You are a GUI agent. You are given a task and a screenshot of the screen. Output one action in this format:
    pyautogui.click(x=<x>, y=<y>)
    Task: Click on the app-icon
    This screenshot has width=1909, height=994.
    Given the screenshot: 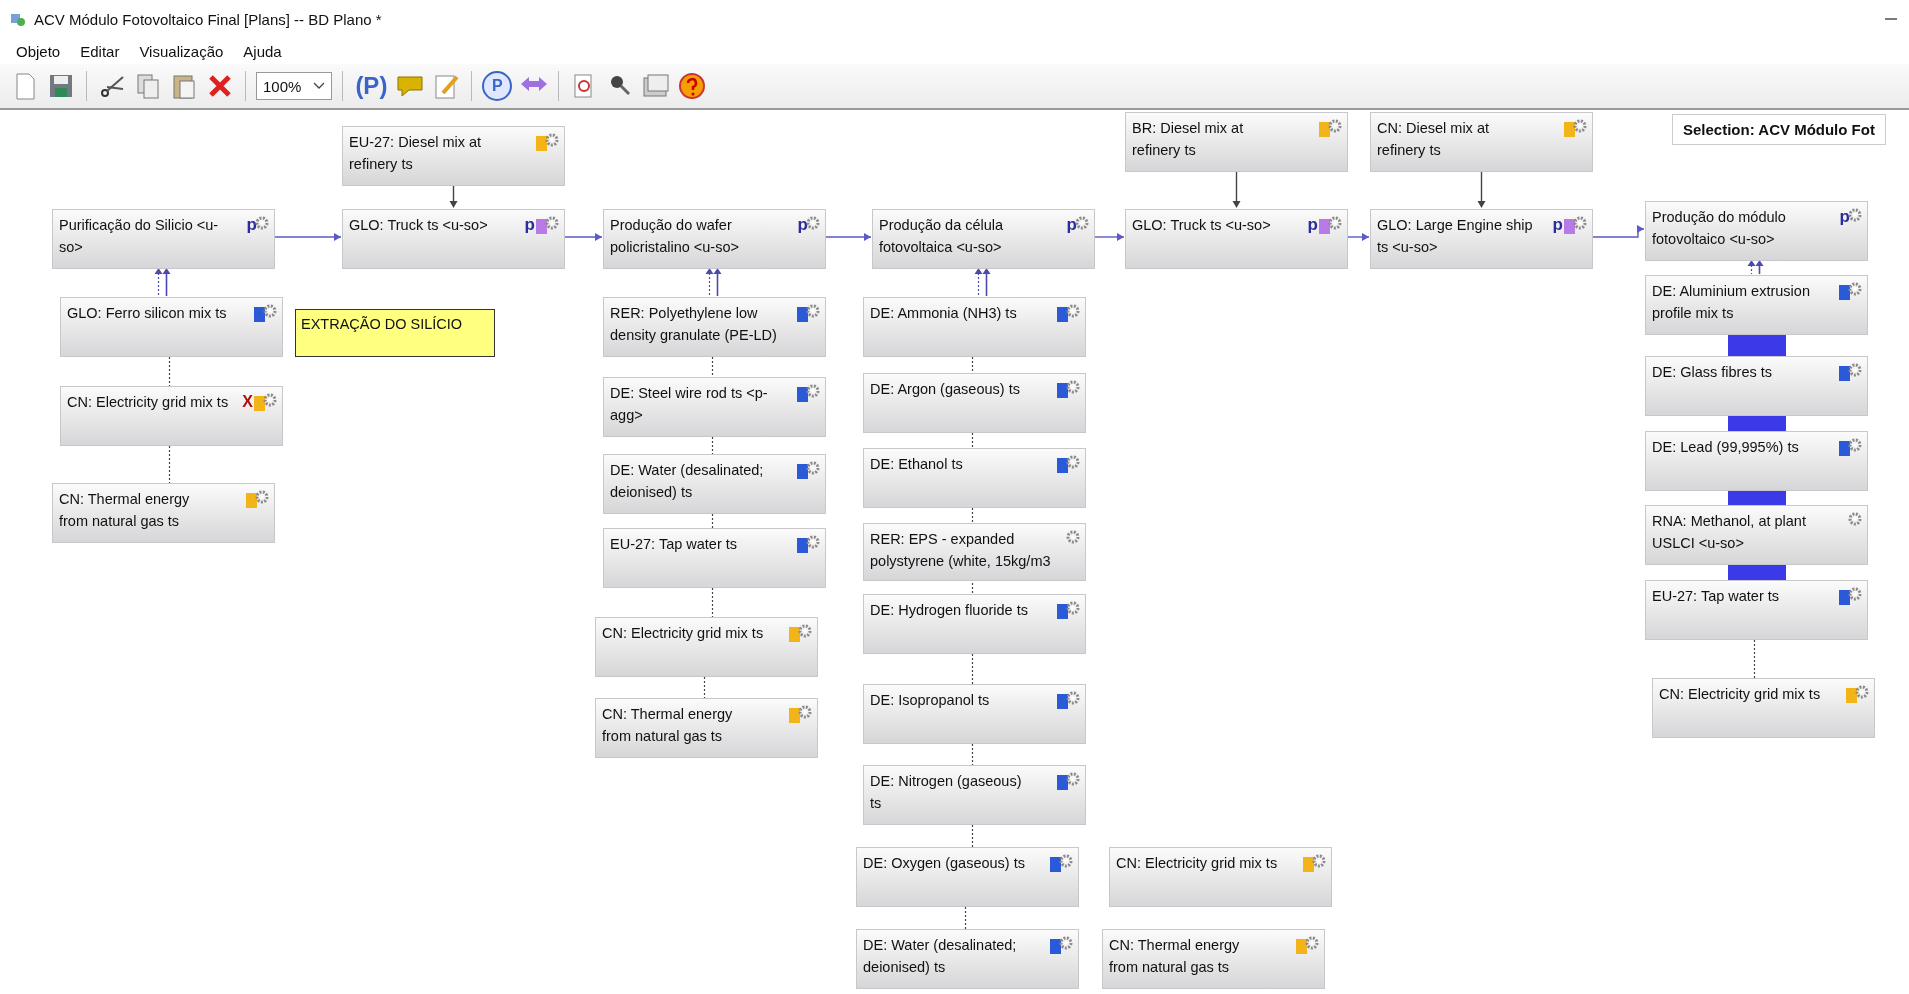 What is the action you would take?
    pyautogui.click(x=18, y=19)
    